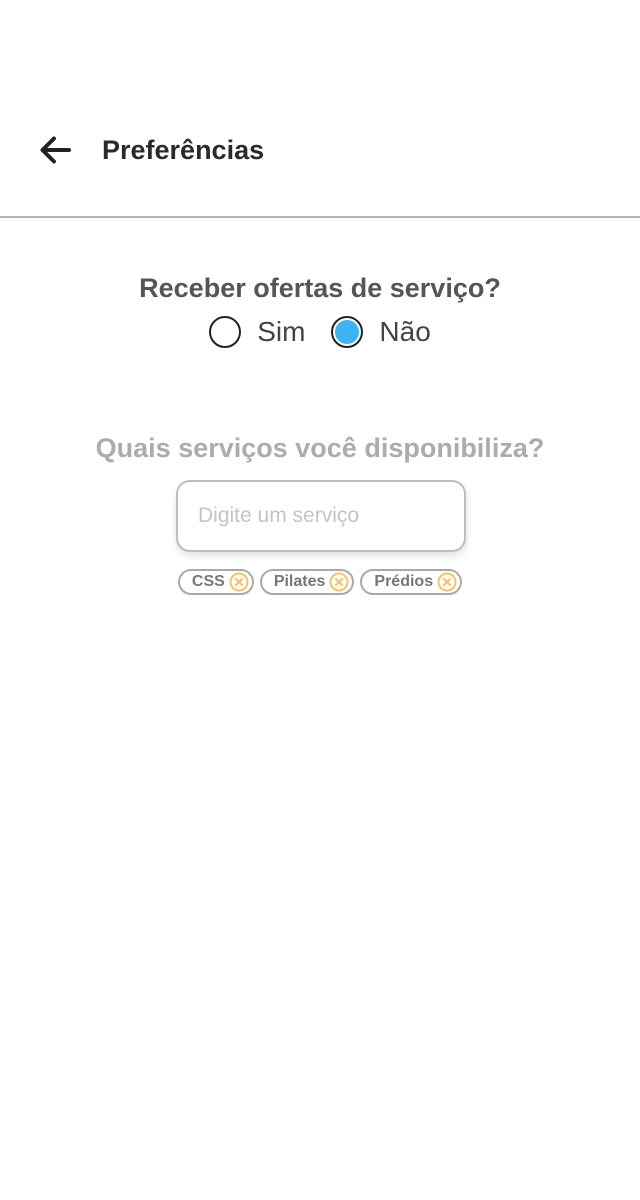 This screenshot has height=1200, width=640. Describe the element at coordinates (281, 331) in the screenshot. I see `radio-label-sim: Sim` at that location.